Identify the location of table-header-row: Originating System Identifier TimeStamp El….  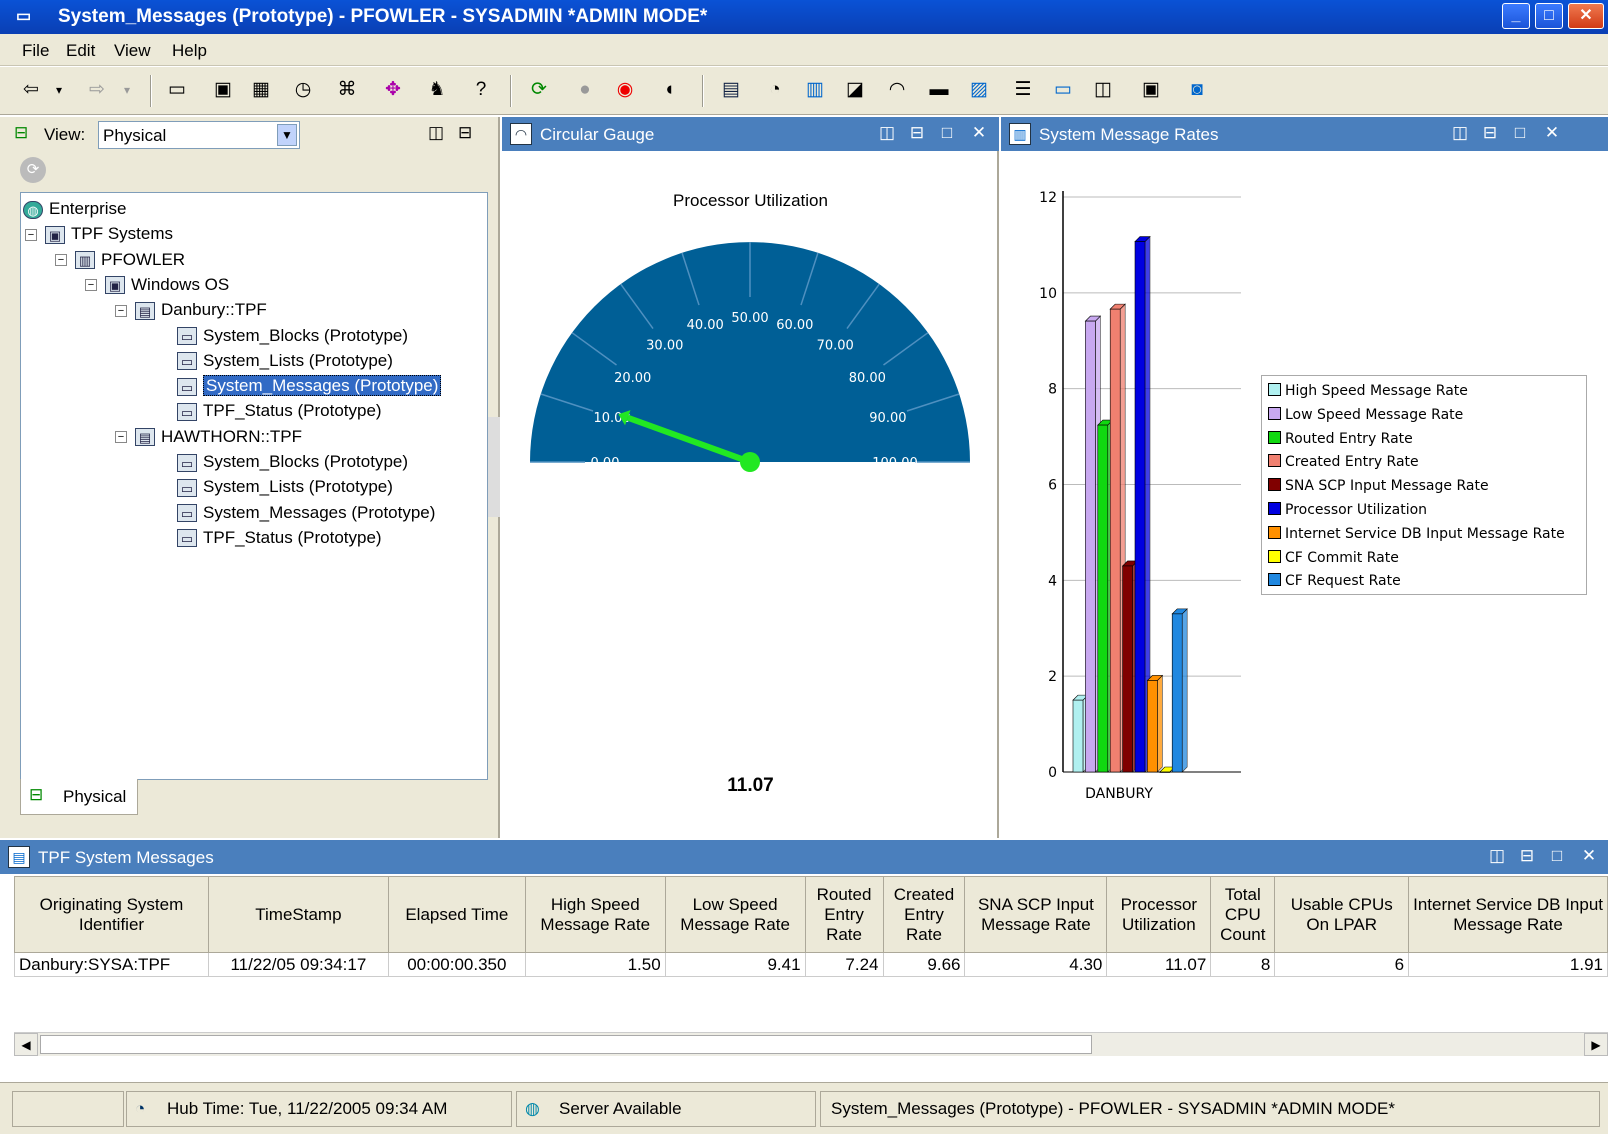
(811, 914).